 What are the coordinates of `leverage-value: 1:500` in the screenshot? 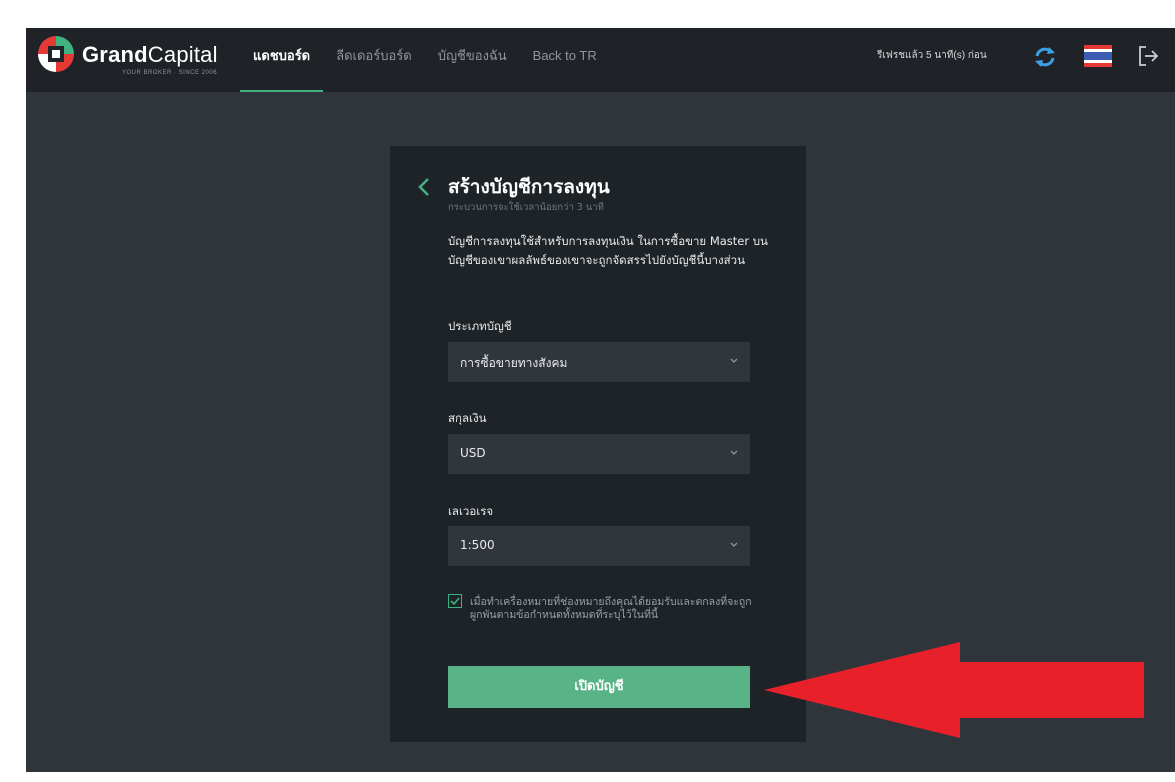 It's located at (477, 545).